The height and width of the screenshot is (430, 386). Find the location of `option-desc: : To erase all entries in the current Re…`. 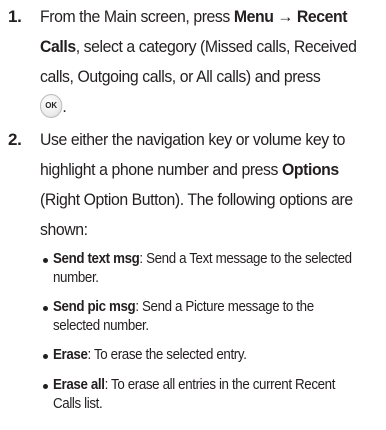

option-desc: : To erase all entries in the current Re… is located at coordinates (220, 385).